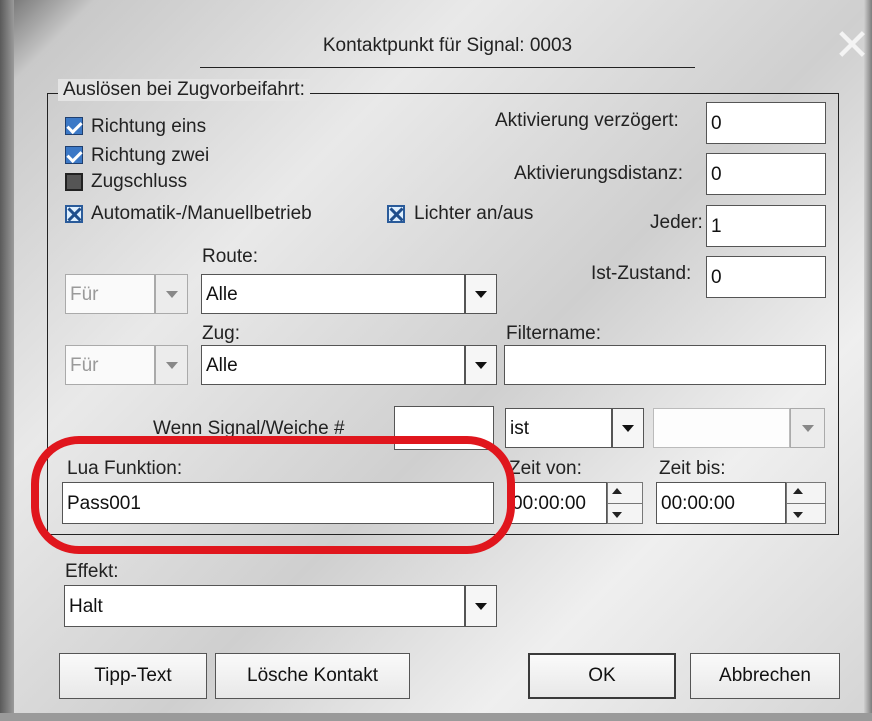 The width and height of the screenshot is (872, 721). Describe the element at coordinates (47, 313) in the screenshot. I see `trigger-group-frame-left` at that location.